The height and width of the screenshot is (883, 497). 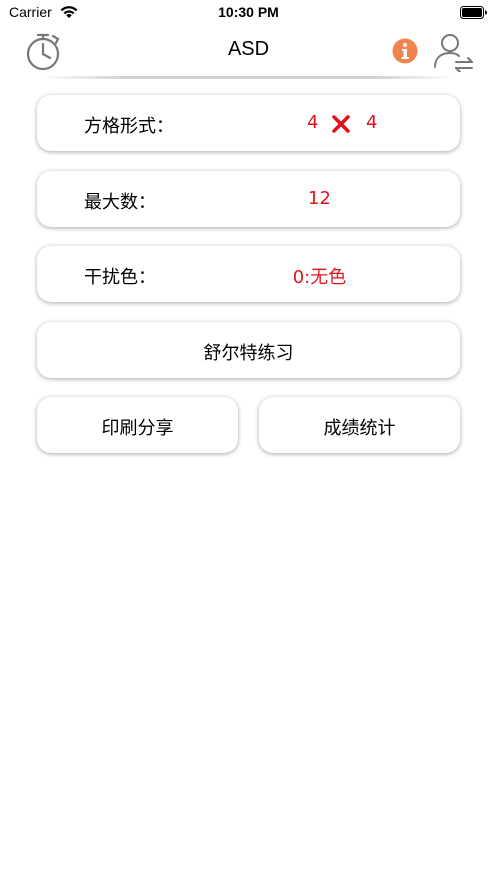 I want to click on multiply-icon, so click(x=341, y=124).